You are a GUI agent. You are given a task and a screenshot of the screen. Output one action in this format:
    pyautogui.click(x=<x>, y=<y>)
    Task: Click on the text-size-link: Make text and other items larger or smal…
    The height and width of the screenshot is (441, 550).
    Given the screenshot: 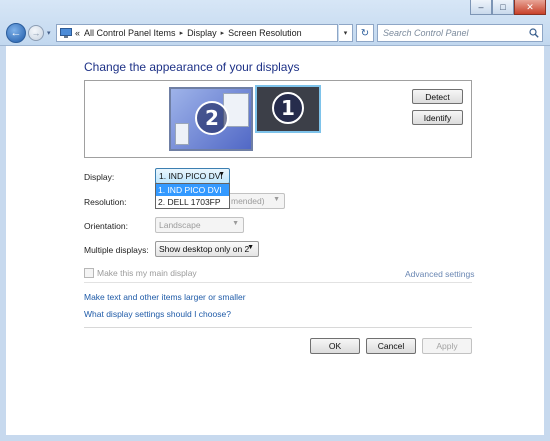 What is the action you would take?
    pyautogui.click(x=165, y=297)
    